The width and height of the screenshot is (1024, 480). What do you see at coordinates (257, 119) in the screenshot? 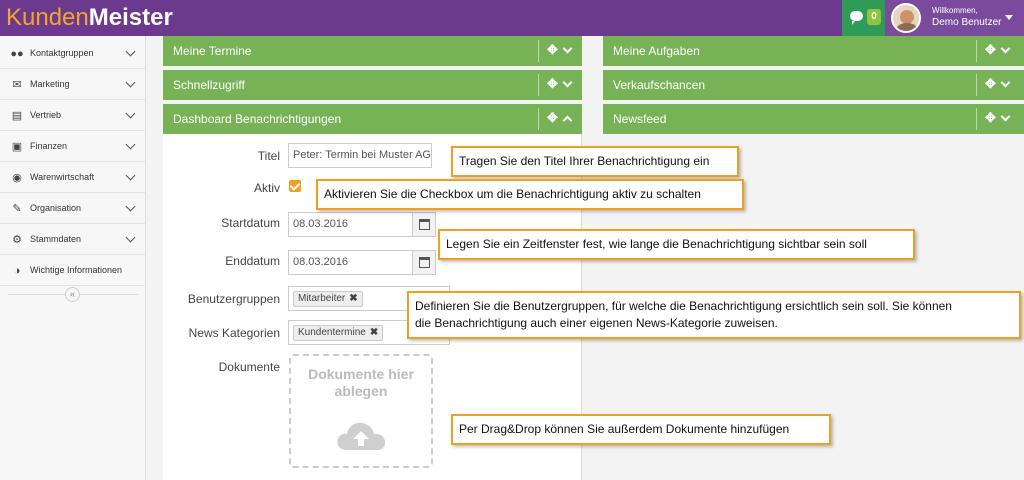
I see `panel-title: Dashboard Benachrichtigungen` at bounding box center [257, 119].